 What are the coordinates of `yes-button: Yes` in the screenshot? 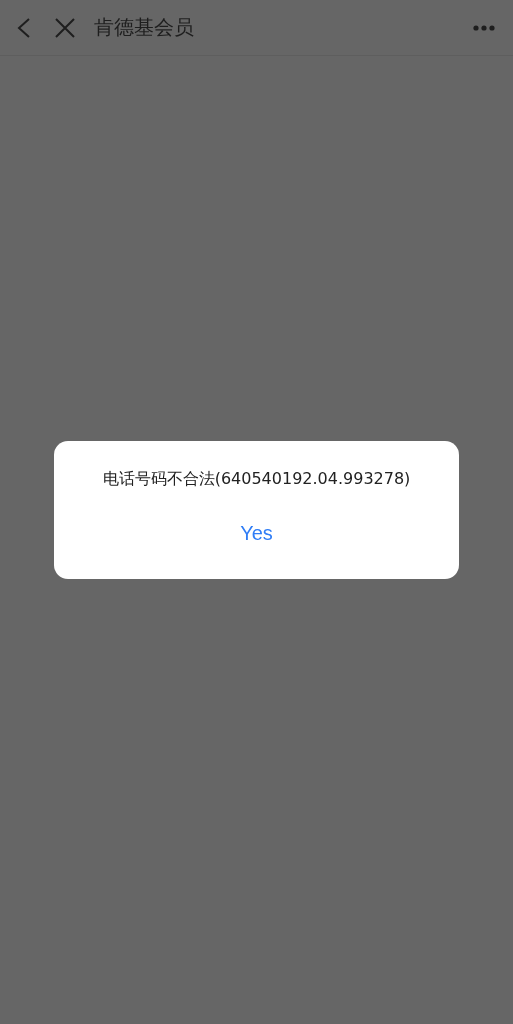 It's located at (256, 533).